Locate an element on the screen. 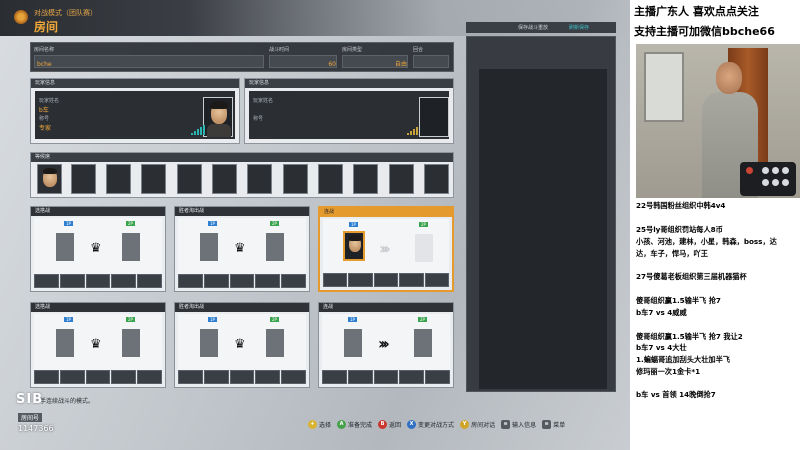  menu-button: ≡ 菜单 is located at coordinates (553, 424).